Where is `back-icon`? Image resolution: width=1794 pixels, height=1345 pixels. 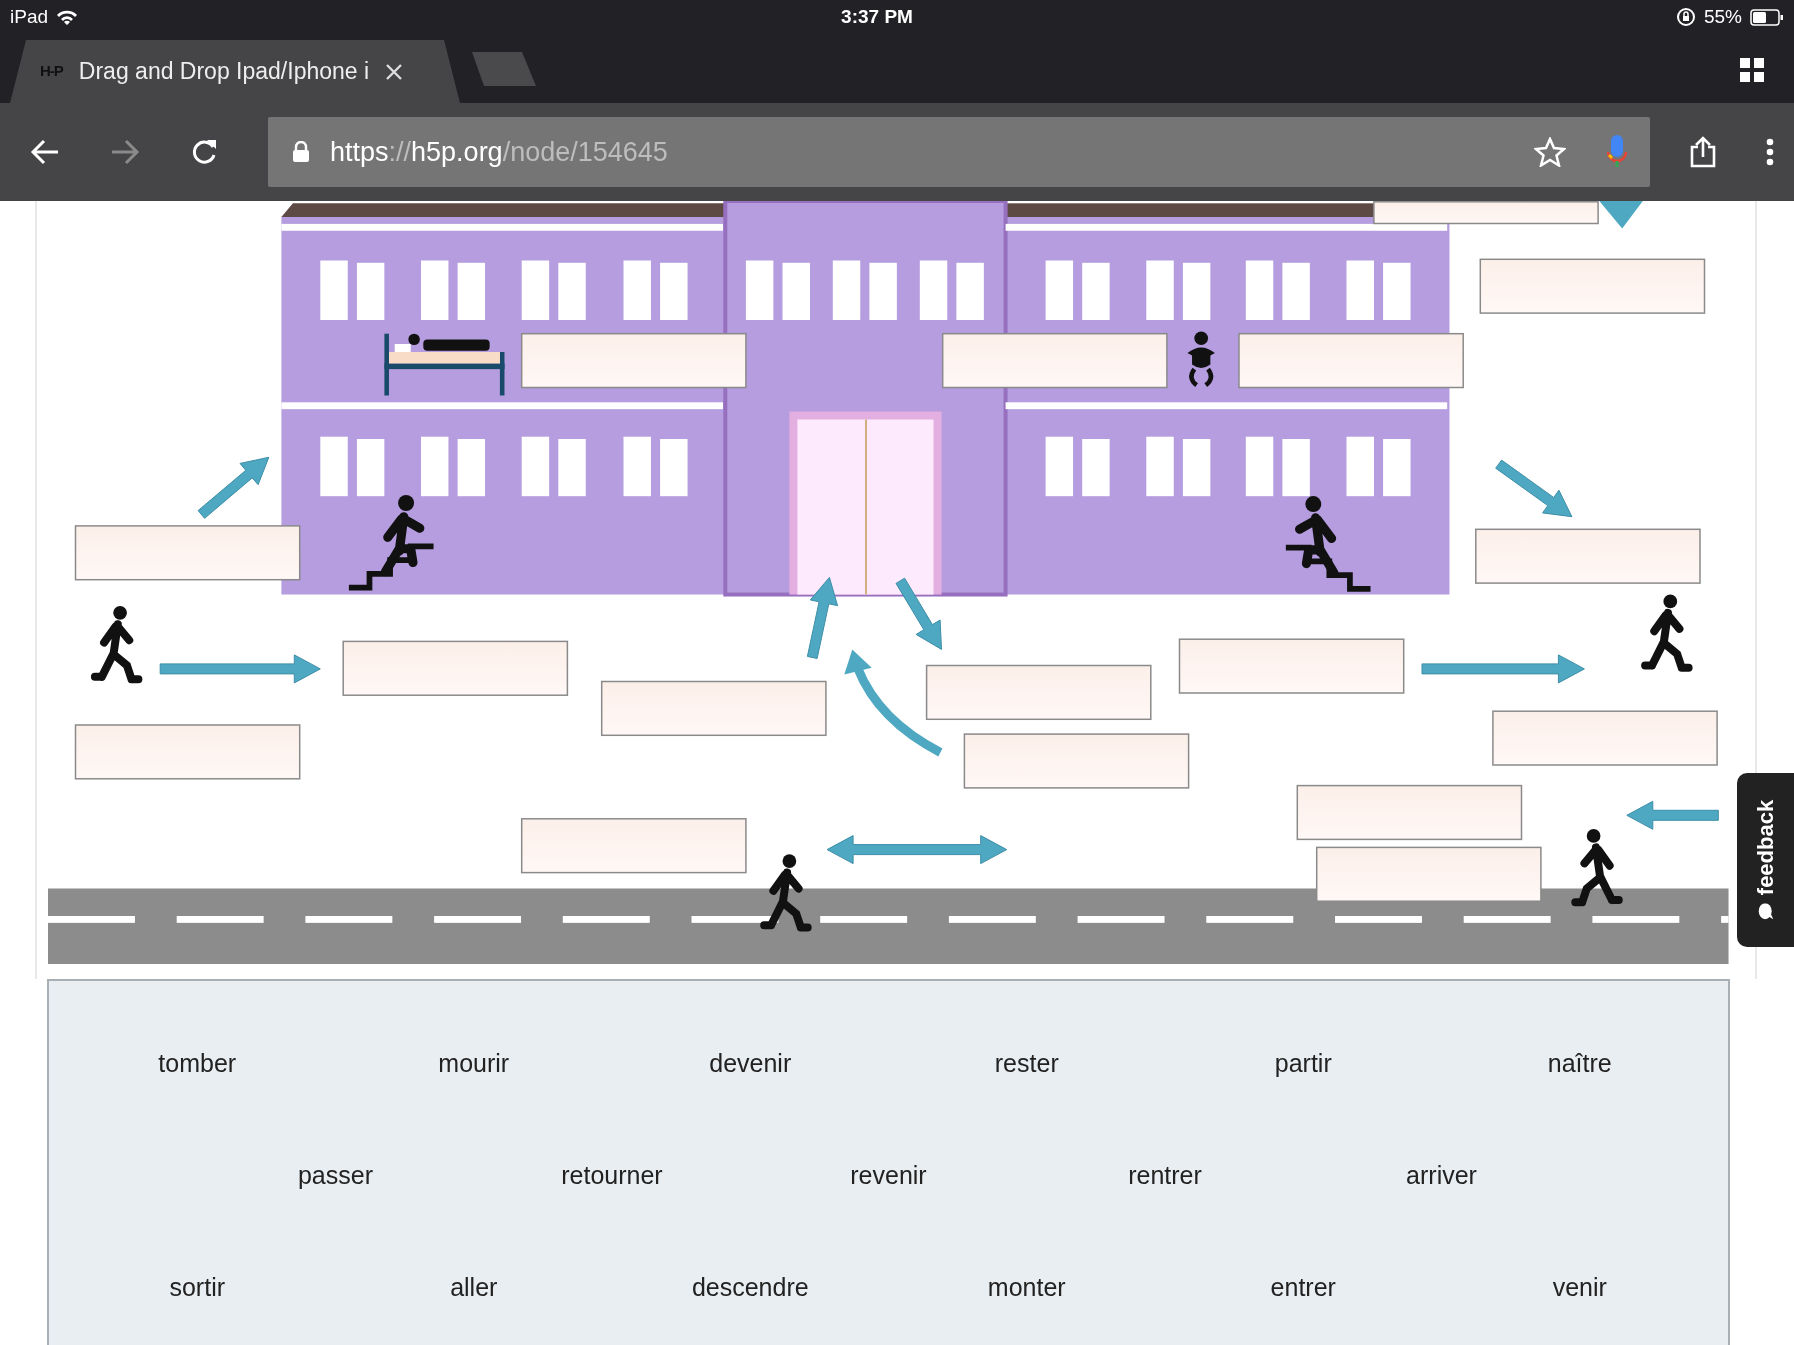
back-icon is located at coordinates (45, 152).